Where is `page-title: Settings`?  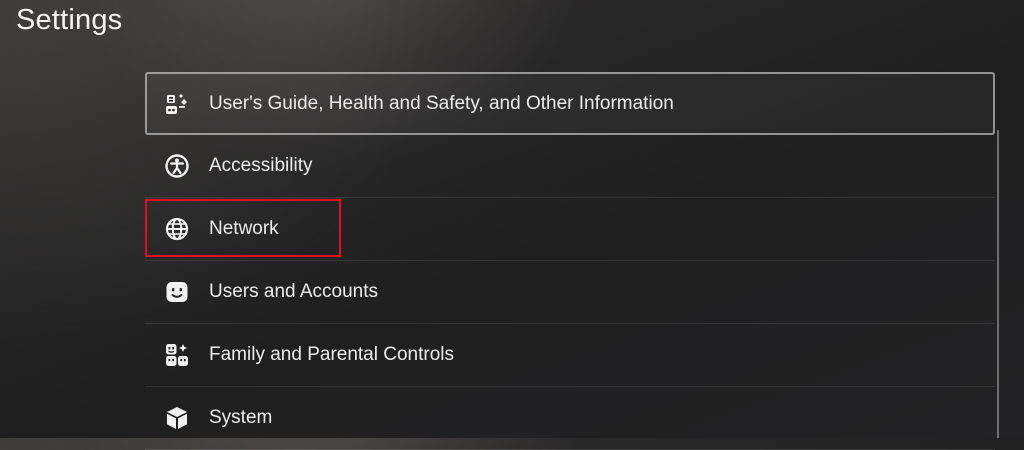 page-title: Settings is located at coordinates (69, 20).